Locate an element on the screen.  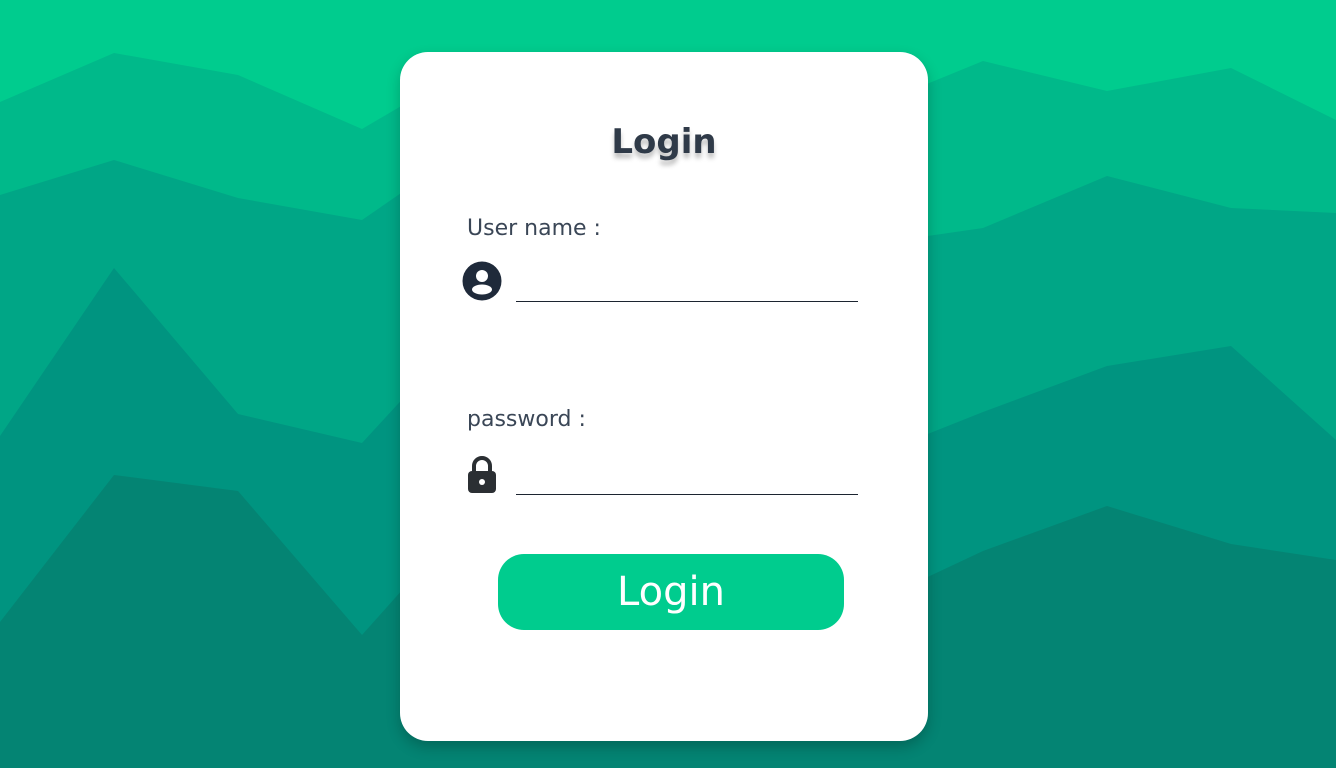
lock-icon is located at coordinates (482, 474).